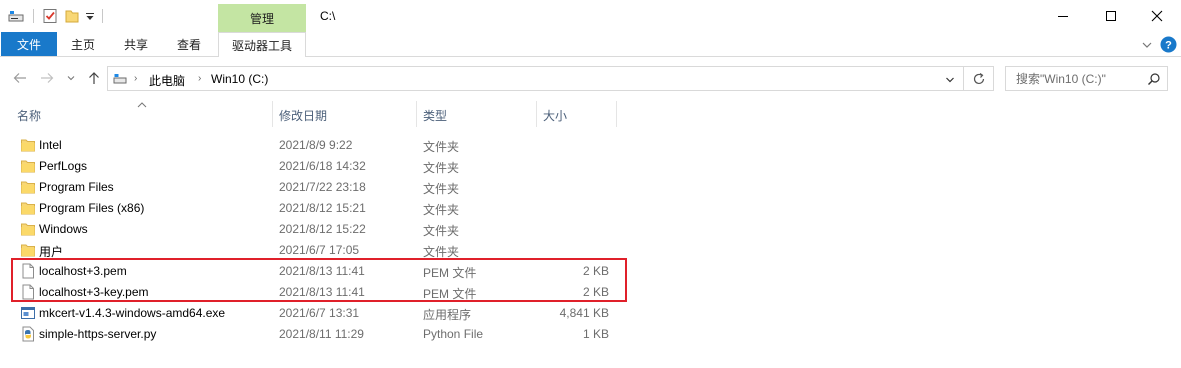 The width and height of the screenshot is (1181, 368). What do you see at coordinates (322, 166) in the screenshot?
I see `file-date: 2021/6/18 14:32` at bounding box center [322, 166].